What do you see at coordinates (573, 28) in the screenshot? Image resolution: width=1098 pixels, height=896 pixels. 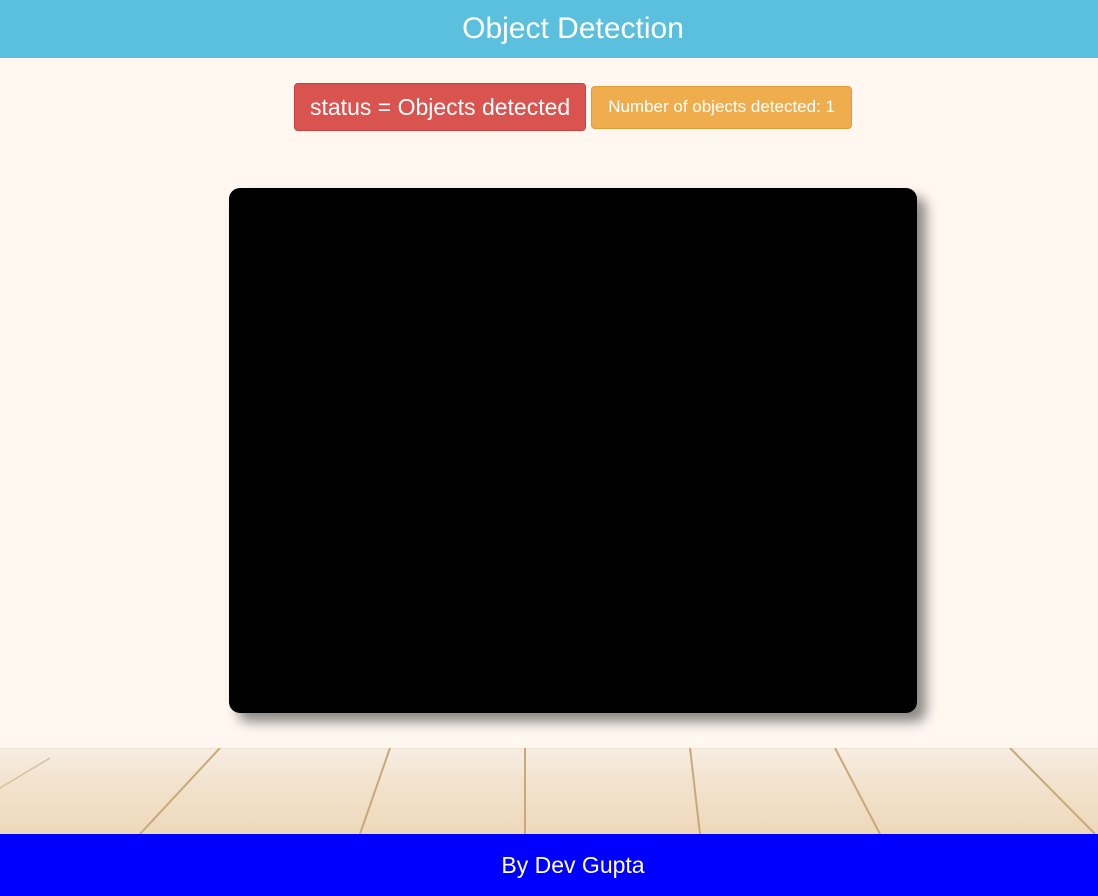 I see `page-title: Object Detection` at bounding box center [573, 28].